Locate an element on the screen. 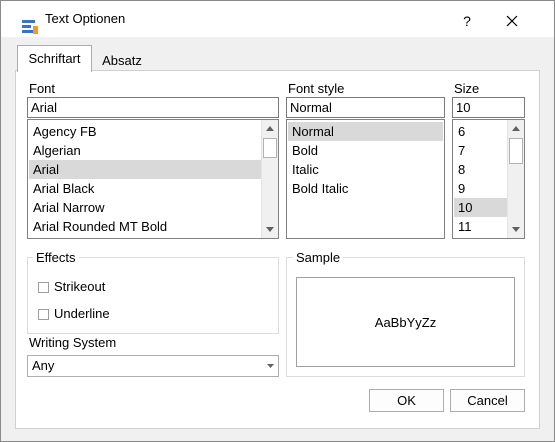  list-item: Agency FB is located at coordinates (145, 131).